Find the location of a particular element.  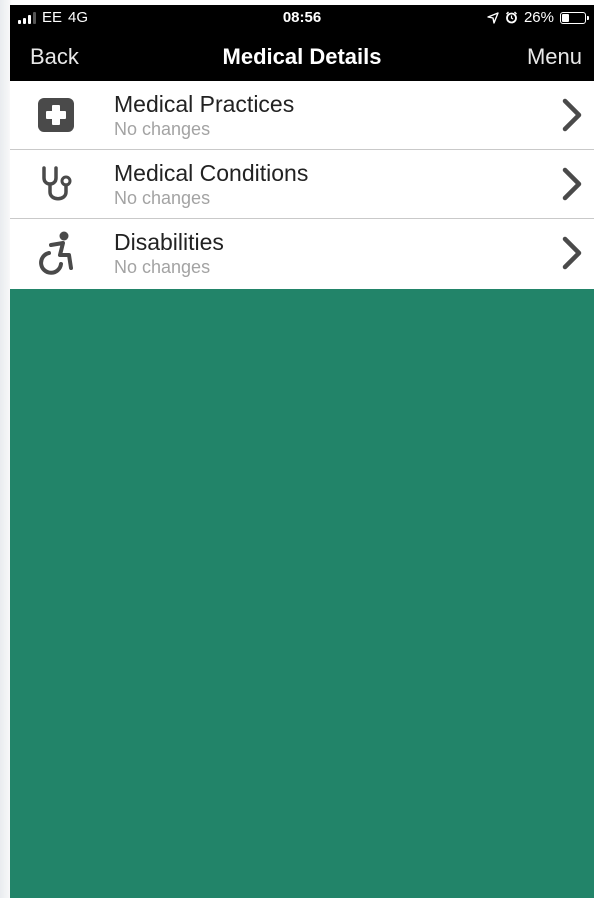

item-title: Medical Conditions is located at coordinates (211, 173).